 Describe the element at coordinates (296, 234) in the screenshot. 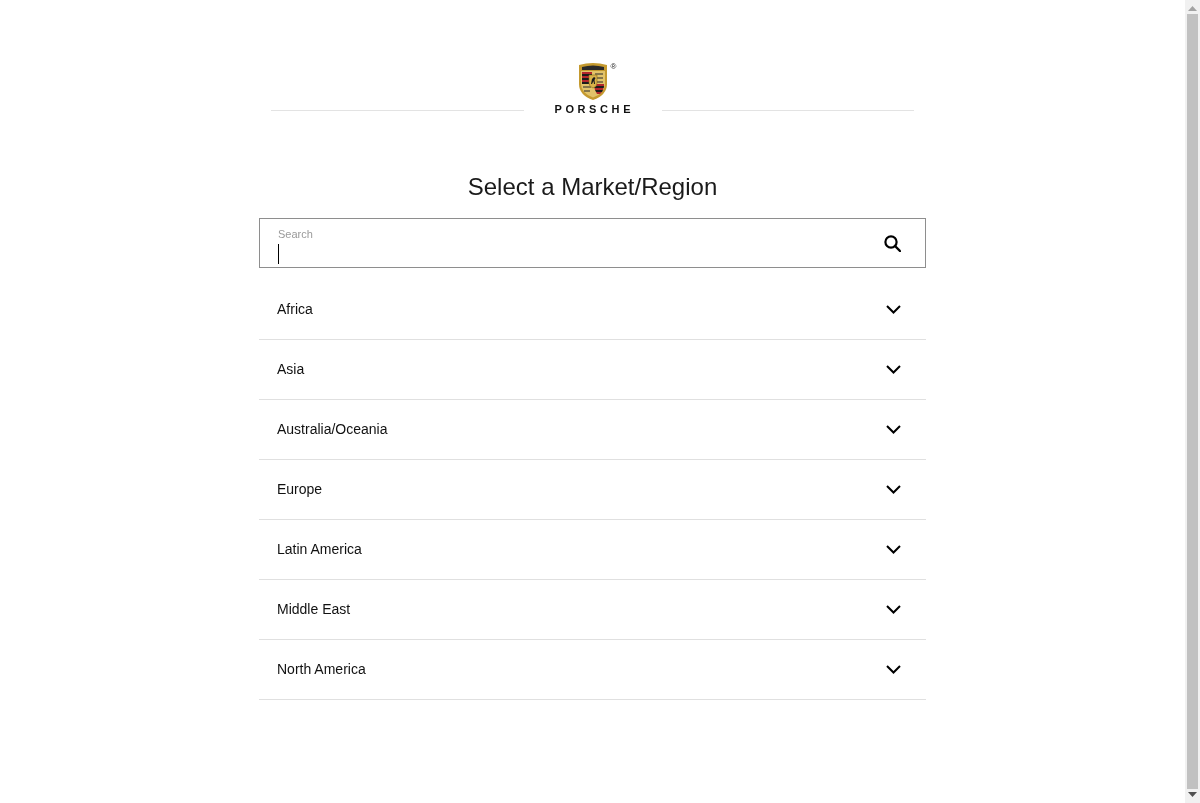

I see `search-label: Search` at that location.